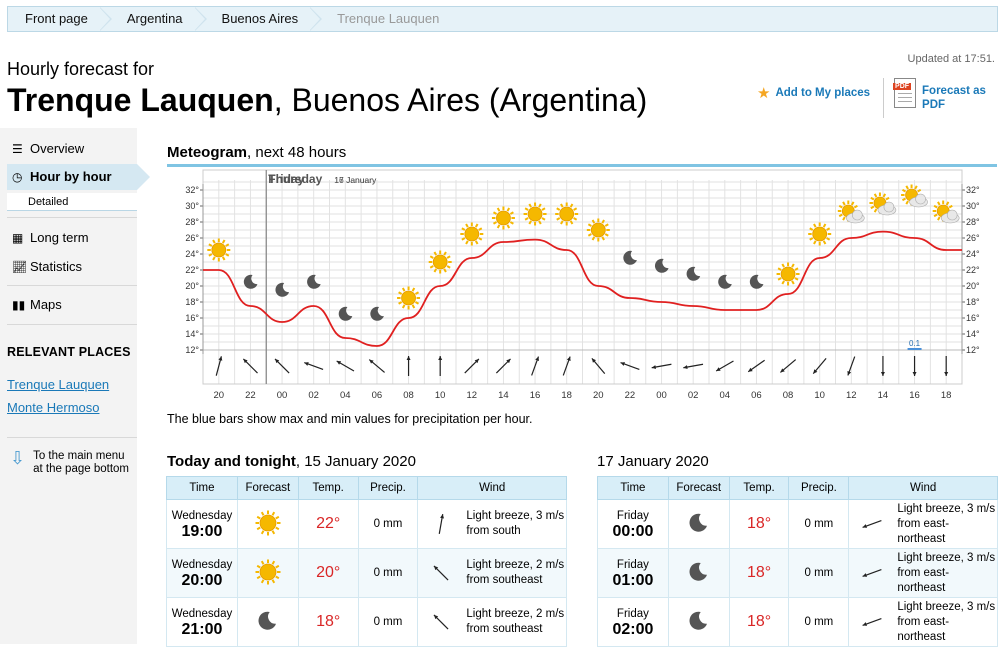  Describe the element at coordinates (493, 531) in the screenshot. I see `wind-direction: from south` at that location.